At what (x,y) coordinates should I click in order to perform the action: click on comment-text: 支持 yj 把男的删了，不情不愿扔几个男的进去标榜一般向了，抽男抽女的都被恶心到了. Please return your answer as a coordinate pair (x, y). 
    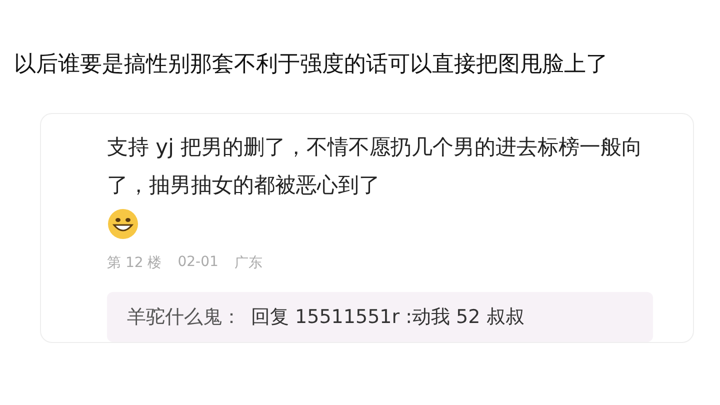
    Looking at the image, I should click on (375, 166).